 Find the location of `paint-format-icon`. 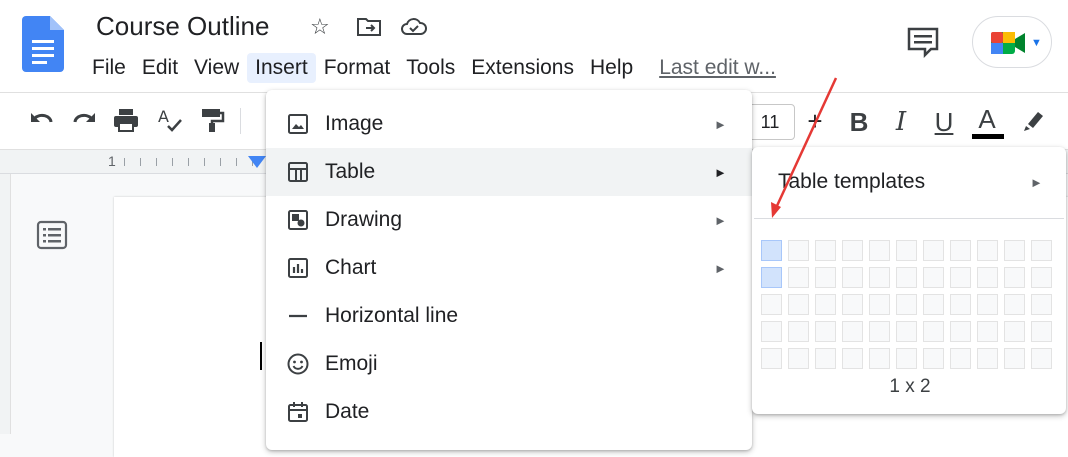

paint-format-icon is located at coordinates (212, 122).